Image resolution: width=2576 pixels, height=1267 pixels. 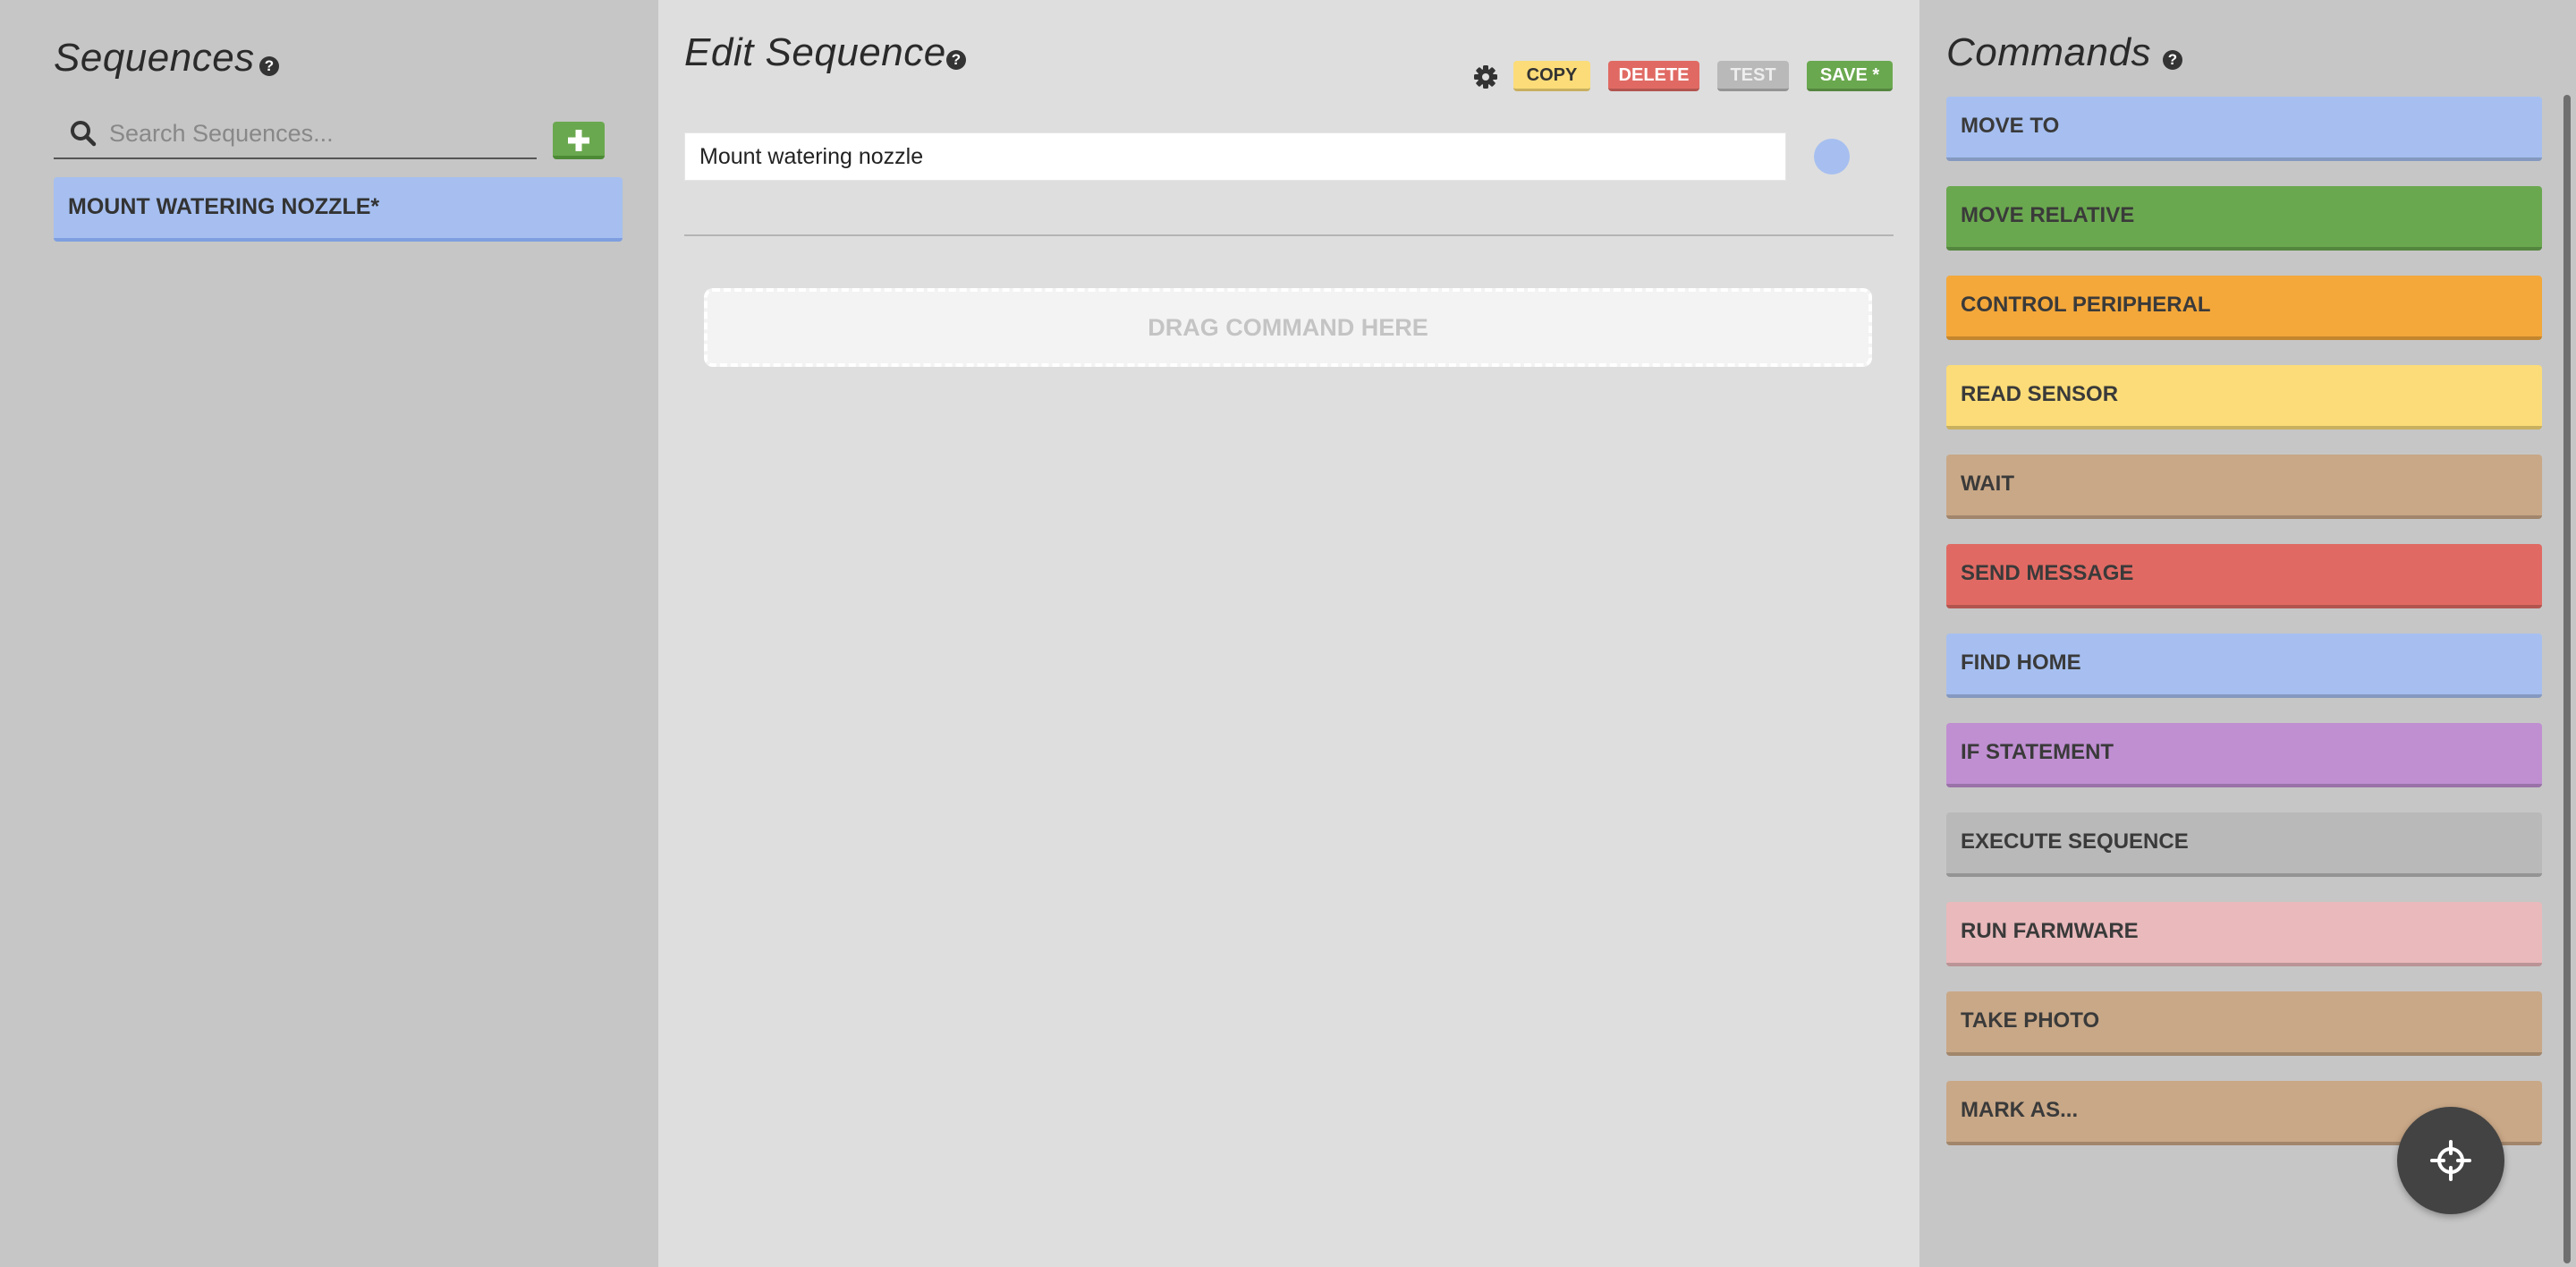 What do you see at coordinates (956, 60) in the screenshot?
I see `editor-help-icon: ?` at bounding box center [956, 60].